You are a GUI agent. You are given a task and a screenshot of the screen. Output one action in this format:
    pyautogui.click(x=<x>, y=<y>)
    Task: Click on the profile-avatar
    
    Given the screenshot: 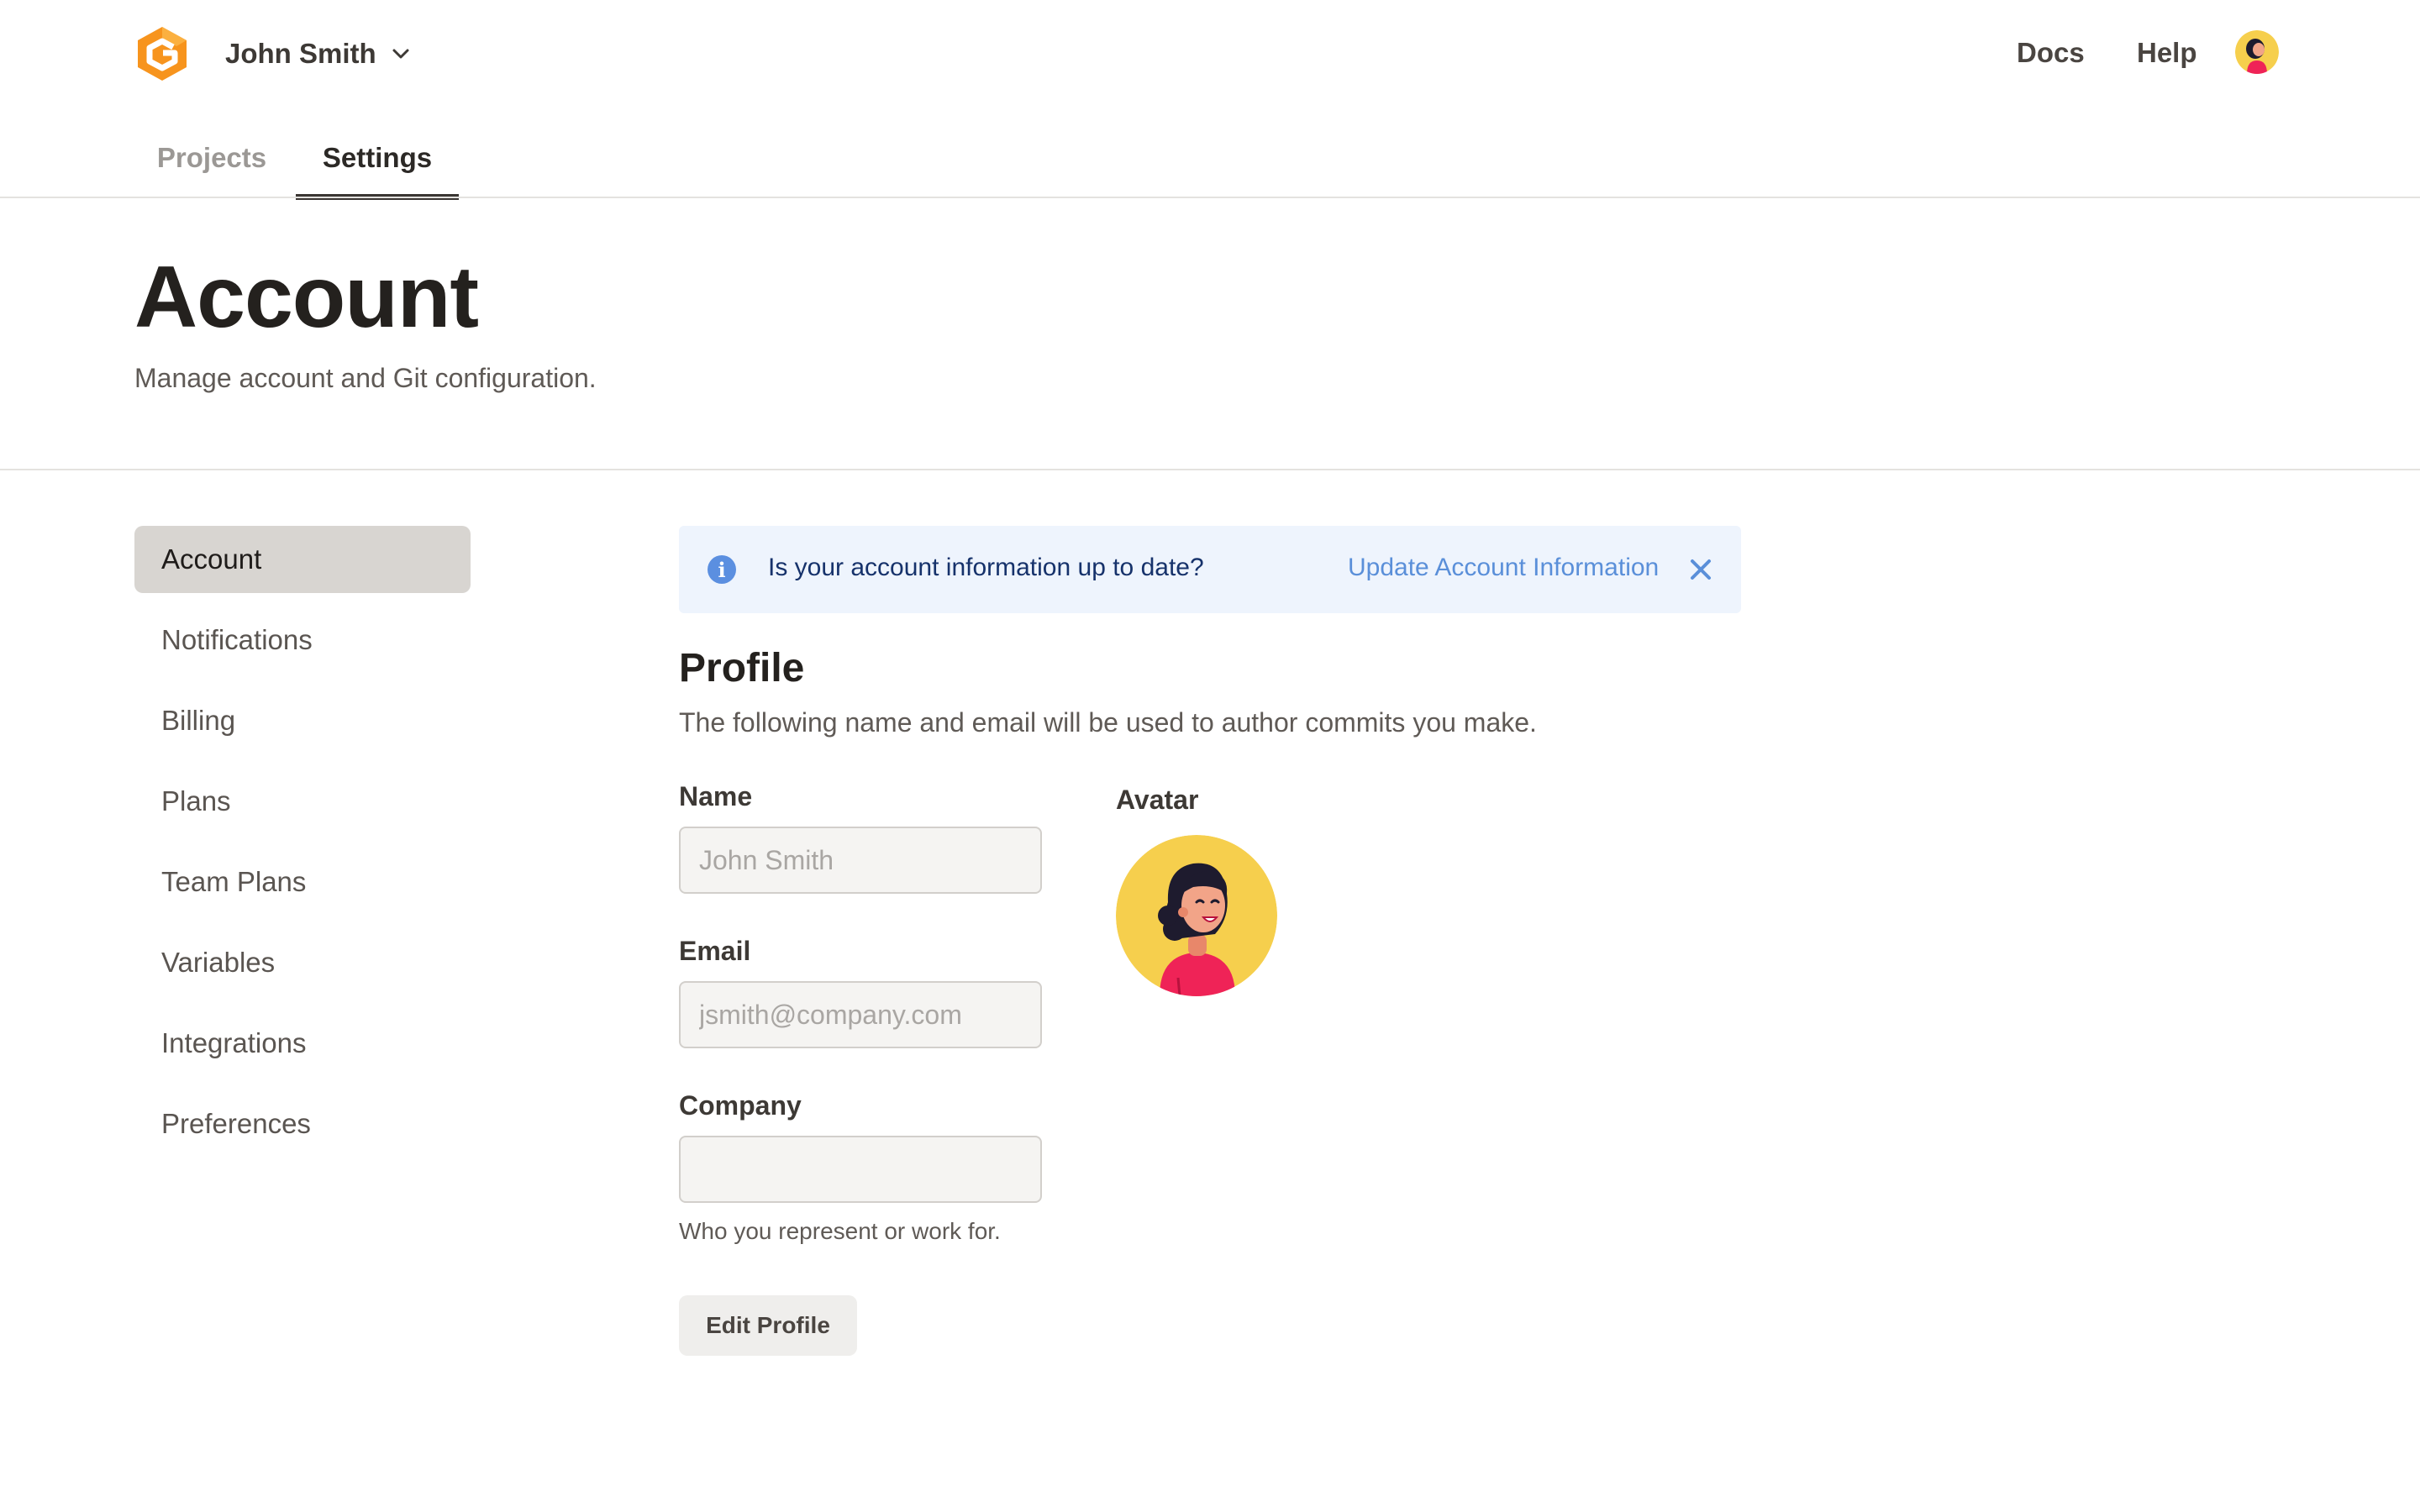 What is the action you would take?
    pyautogui.click(x=1196, y=915)
    